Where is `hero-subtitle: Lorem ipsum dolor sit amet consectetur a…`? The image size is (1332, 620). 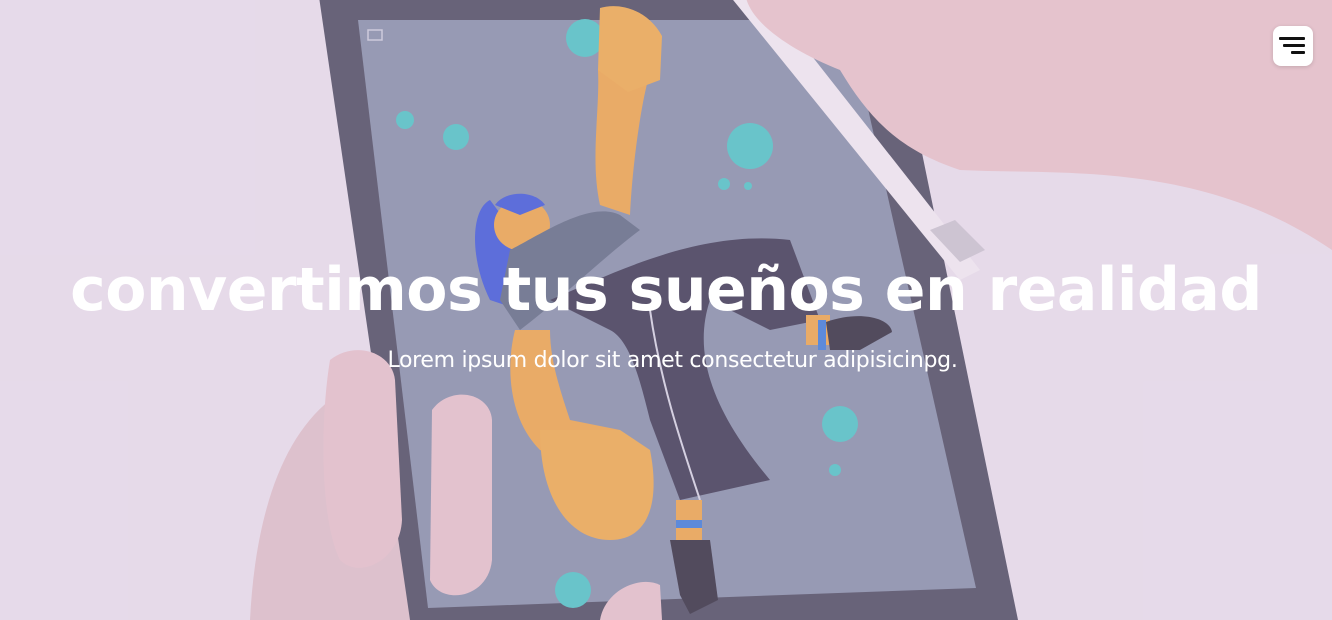
hero-subtitle: Lorem ipsum dolor sit amet consectetur a… is located at coordinates (672, 360).